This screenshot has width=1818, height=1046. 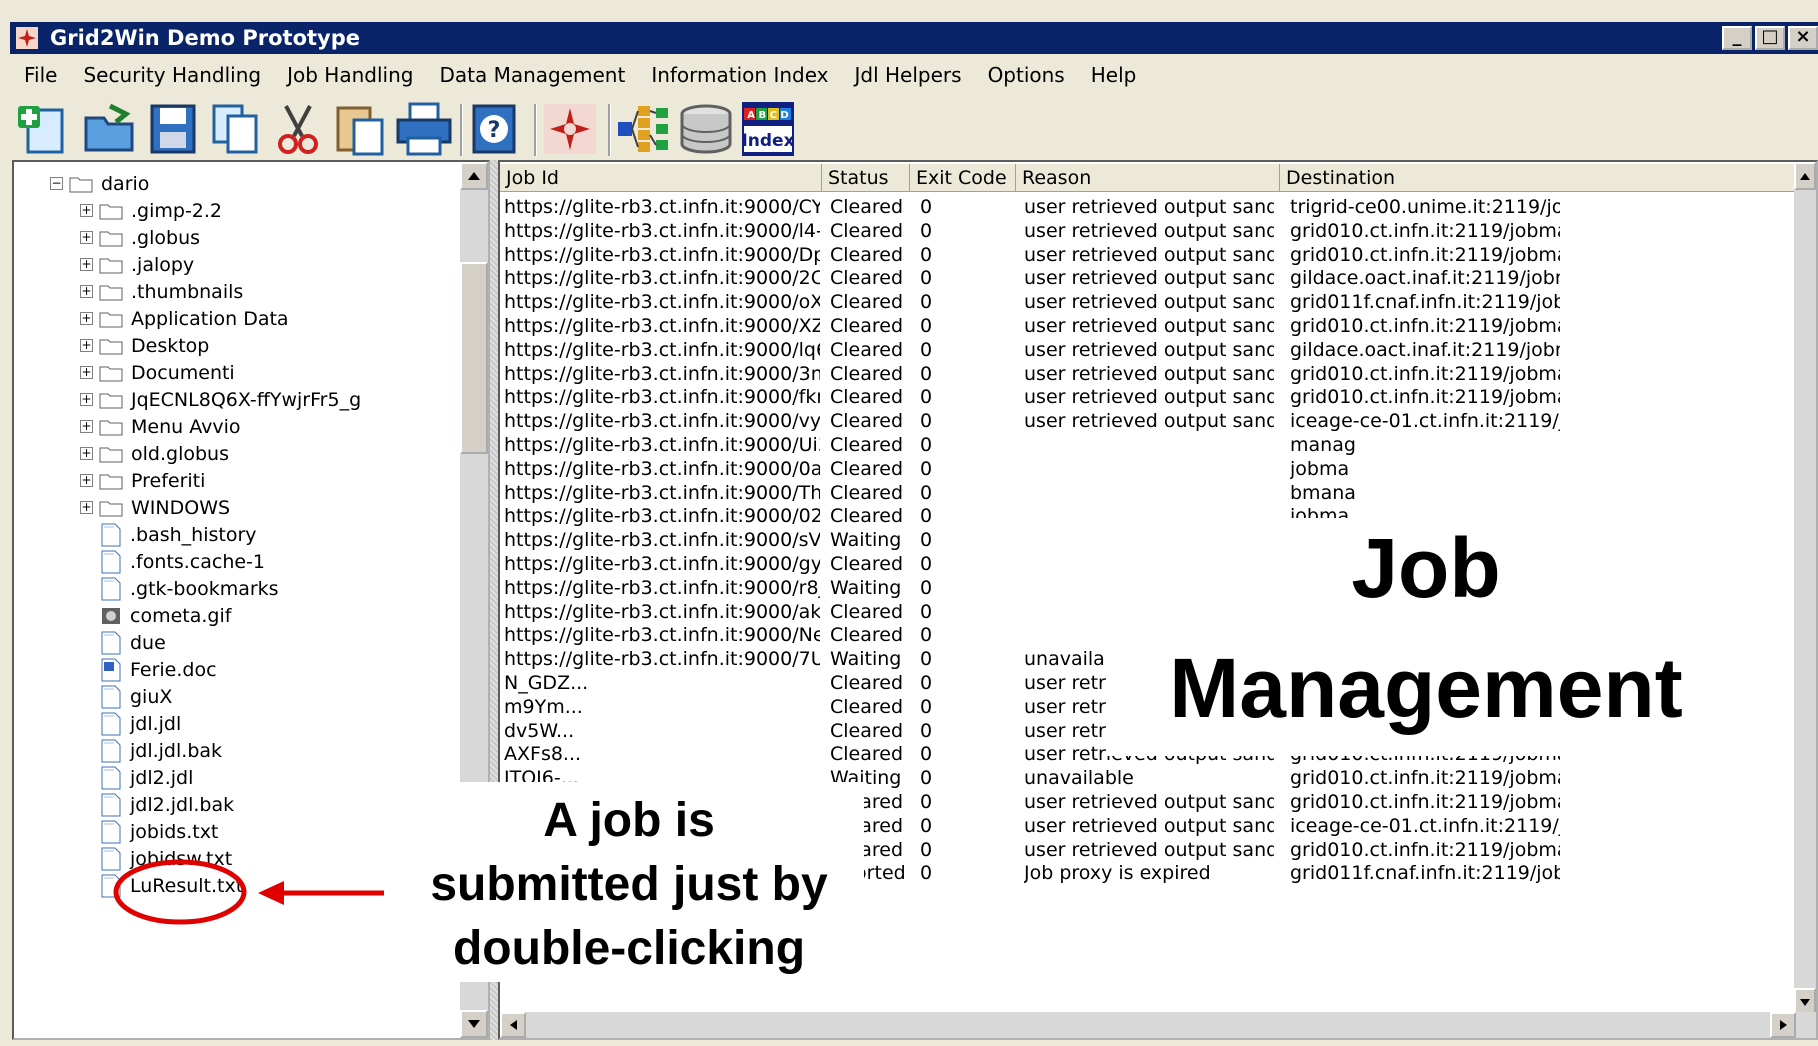 What do you see at coordinates (271, 893) in the screenshot?
I see `callout-arrowhead` at bounding box center [271, 893].